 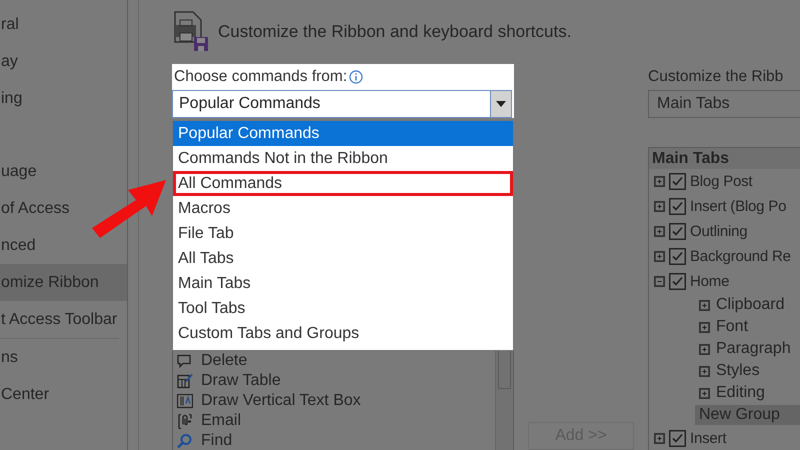 What do you see at coordinates (343, 183) in the screenshot?
I see `menu-option: All Commands` at bounding box center [343, 183].